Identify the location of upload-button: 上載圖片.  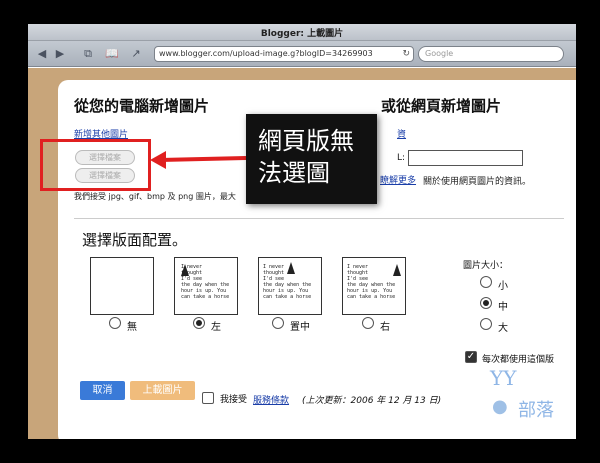
(162, 390).